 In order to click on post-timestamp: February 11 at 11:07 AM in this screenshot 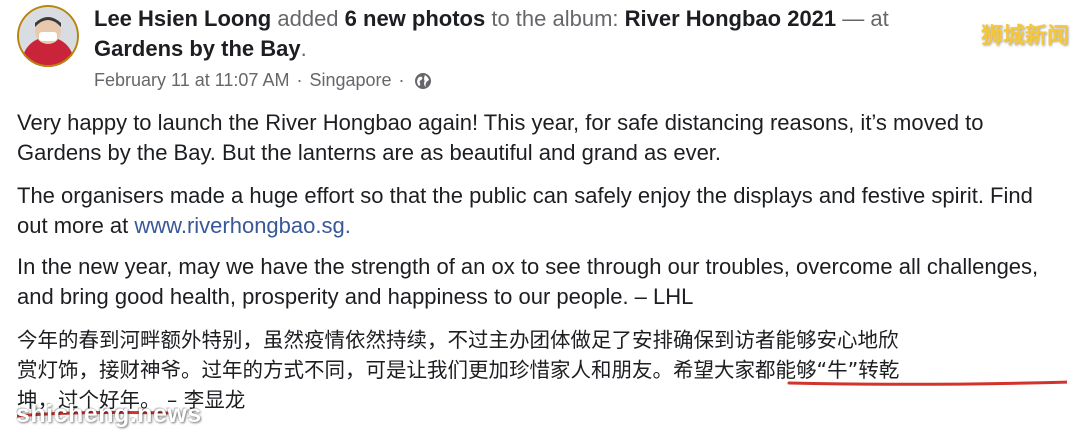, I will do `click(191, 80)`.